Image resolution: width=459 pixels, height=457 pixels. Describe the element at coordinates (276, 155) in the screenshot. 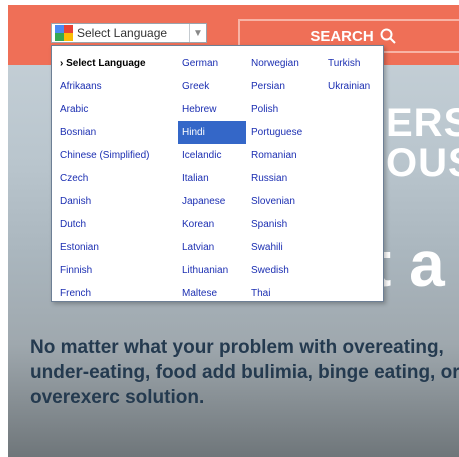

I see `language-option: Romanian` at that location.